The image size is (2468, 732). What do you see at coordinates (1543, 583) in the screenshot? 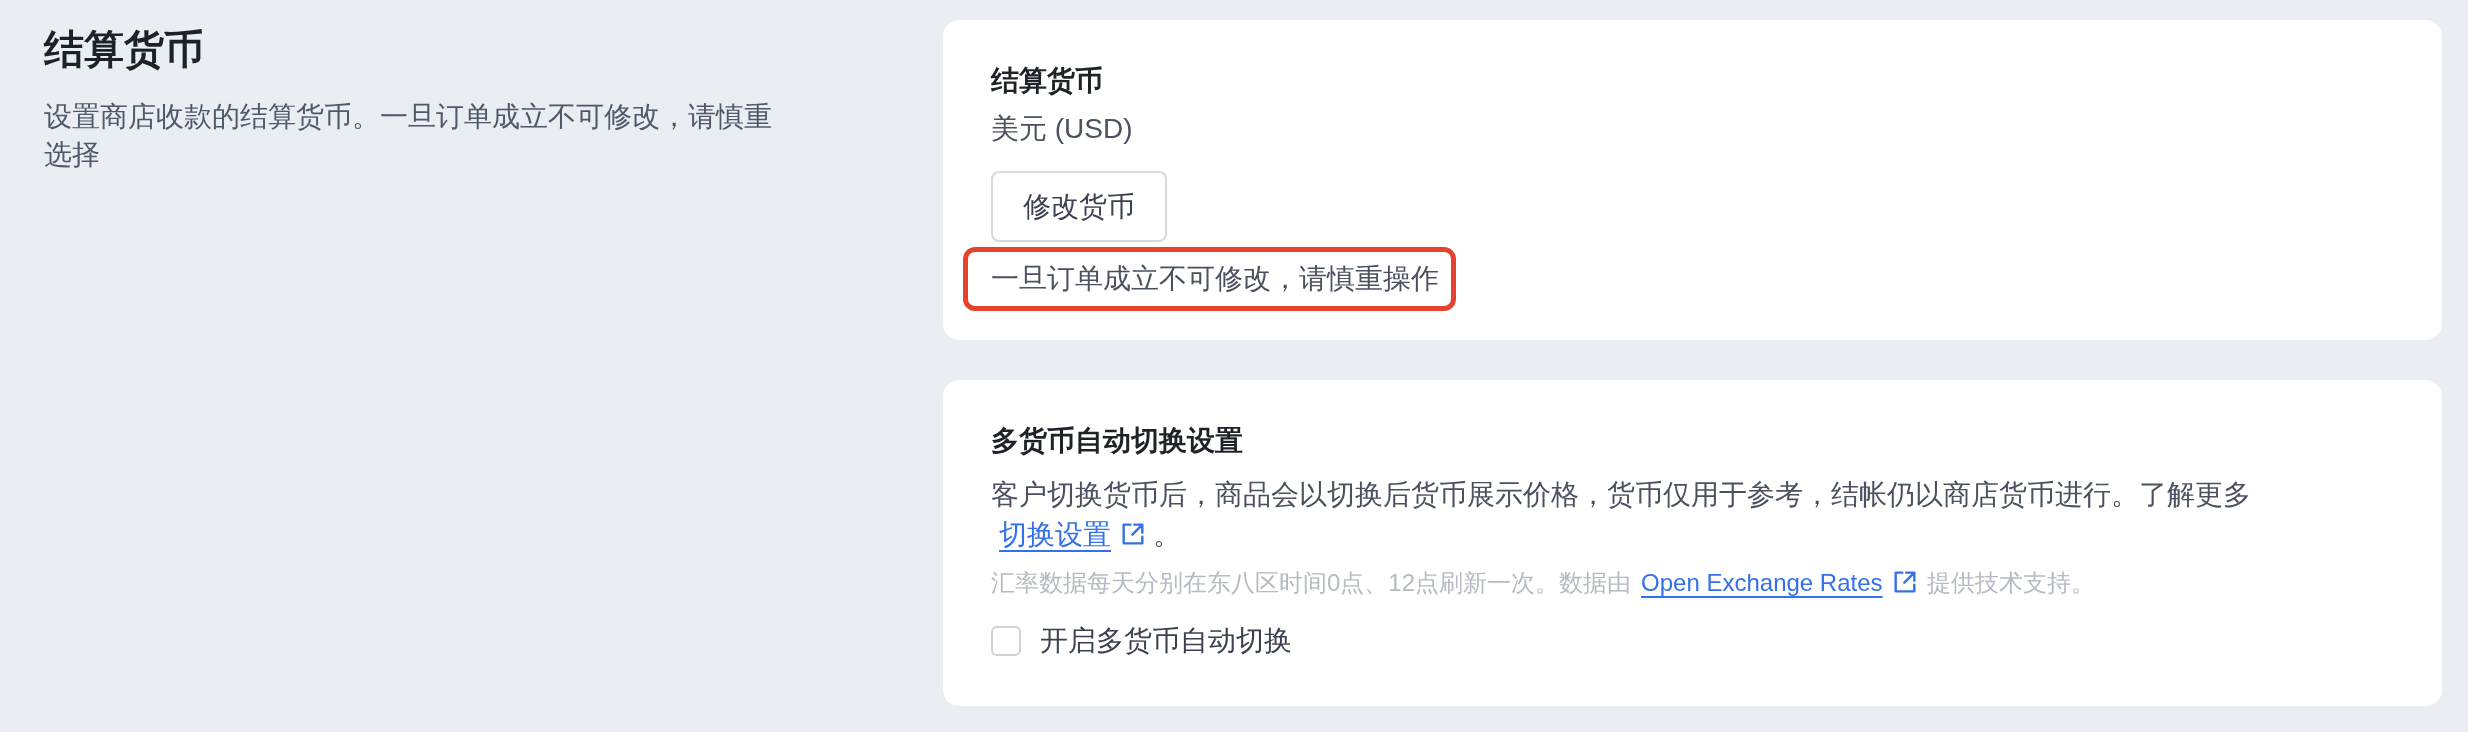
I see `rates-note: 汇率数据每天分别在东八区时间0点、12点刷新一次。数据由 Open Exchange Rates 提供技术支持。` at bounding box center [1543, 583].